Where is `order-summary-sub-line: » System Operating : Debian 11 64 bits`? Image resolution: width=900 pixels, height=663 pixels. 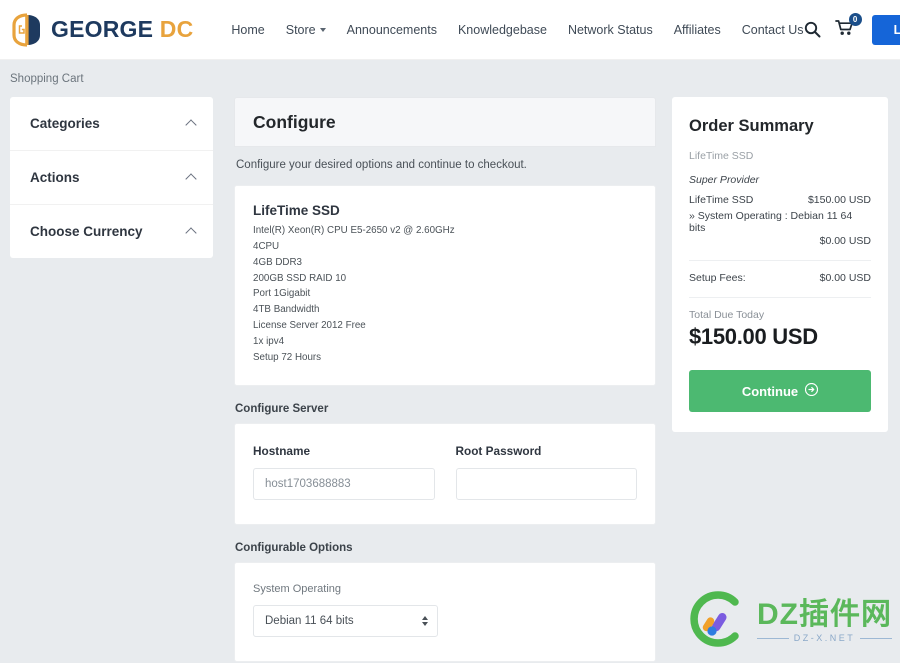 order-summary-sub-line: » System Operating : Debian 11 64 bits is located at coordinates (771, 222).